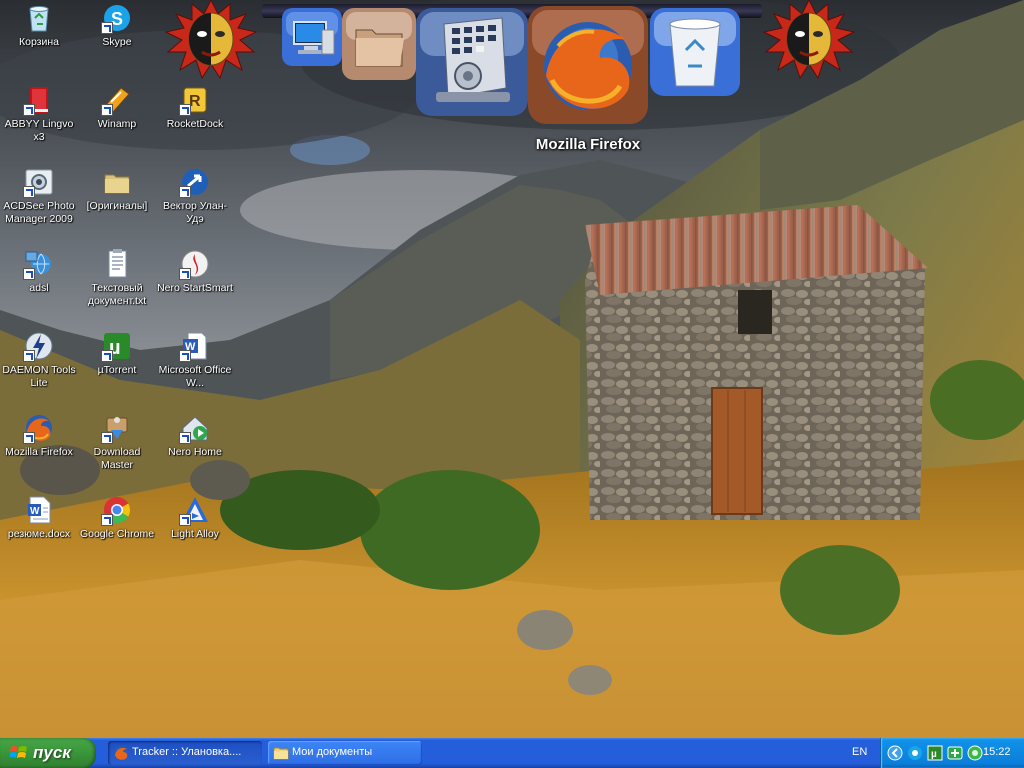 This screenshot has height=768, width=1024. Describe the element at coordinates (117, 124) in the screenshot. I see `desktop-icon-label: Winamp` at that location.